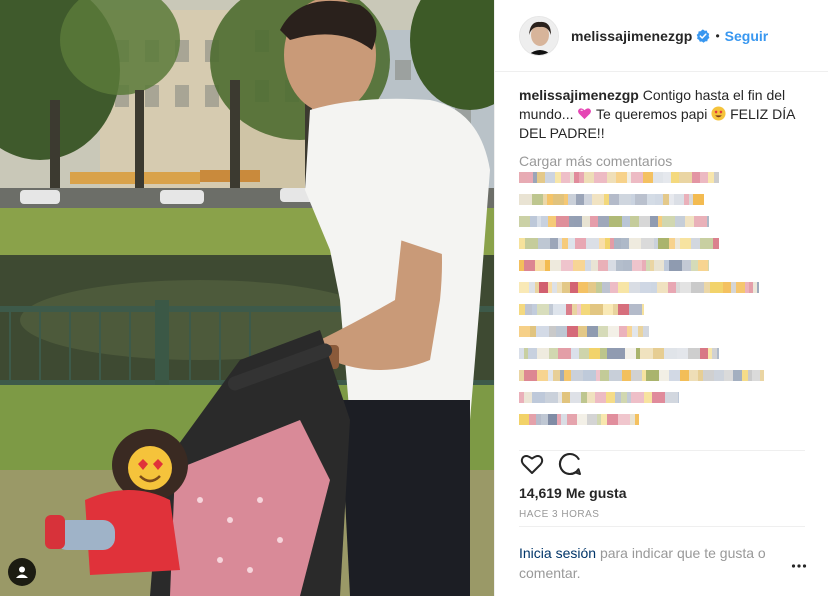  Describe the element at coordinates (579, 95) in the screenshot. I see `caption-author: melissajimenezgp` at that location.